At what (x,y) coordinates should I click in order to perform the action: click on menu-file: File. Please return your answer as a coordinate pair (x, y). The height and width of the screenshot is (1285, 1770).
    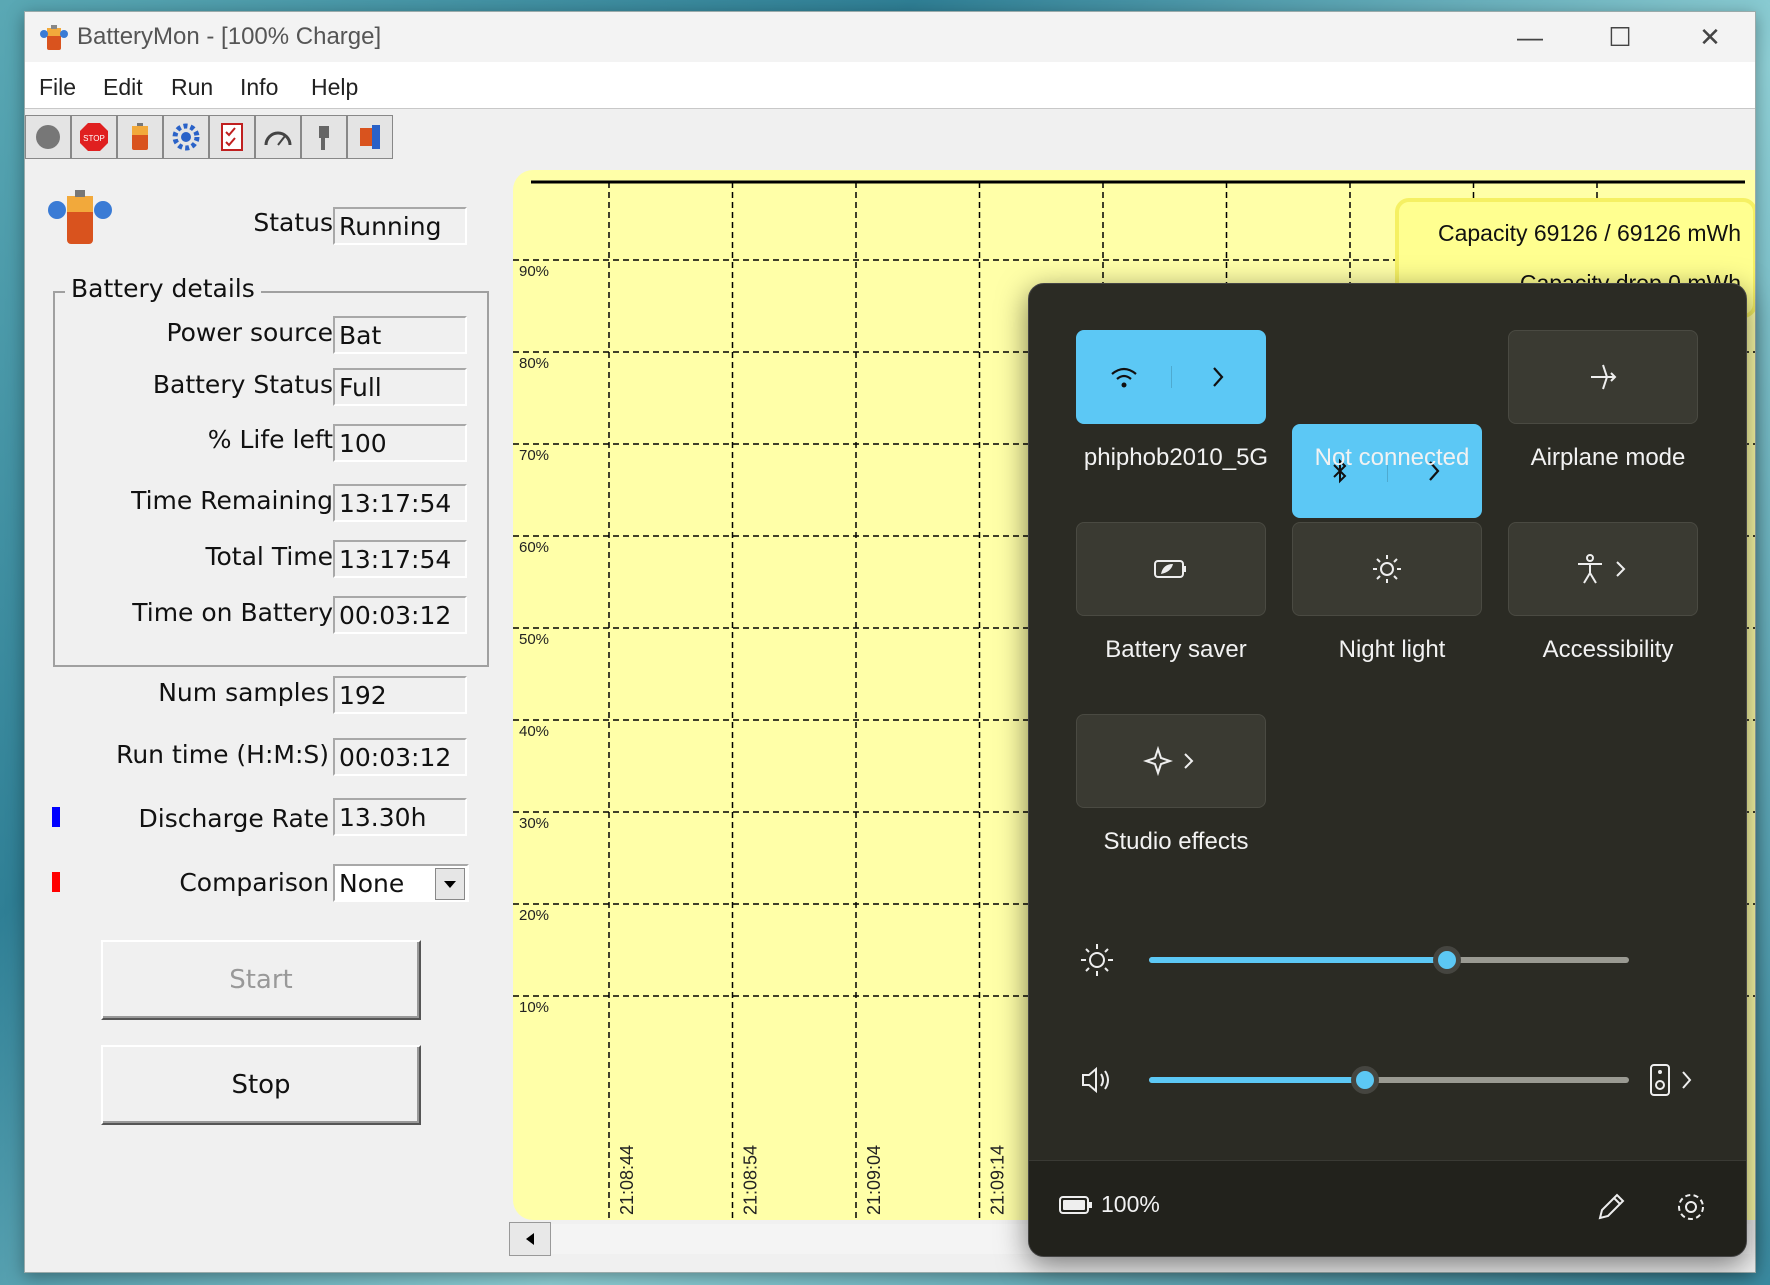
    Looking at the image, I should click on (57, 87).